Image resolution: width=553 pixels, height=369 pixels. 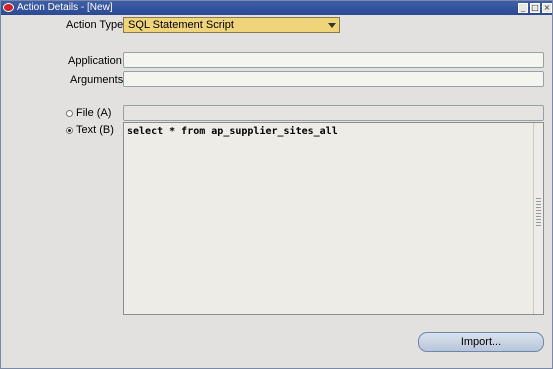 I want to click on scrollbar-grip-icon, so click(x=538, y=213).